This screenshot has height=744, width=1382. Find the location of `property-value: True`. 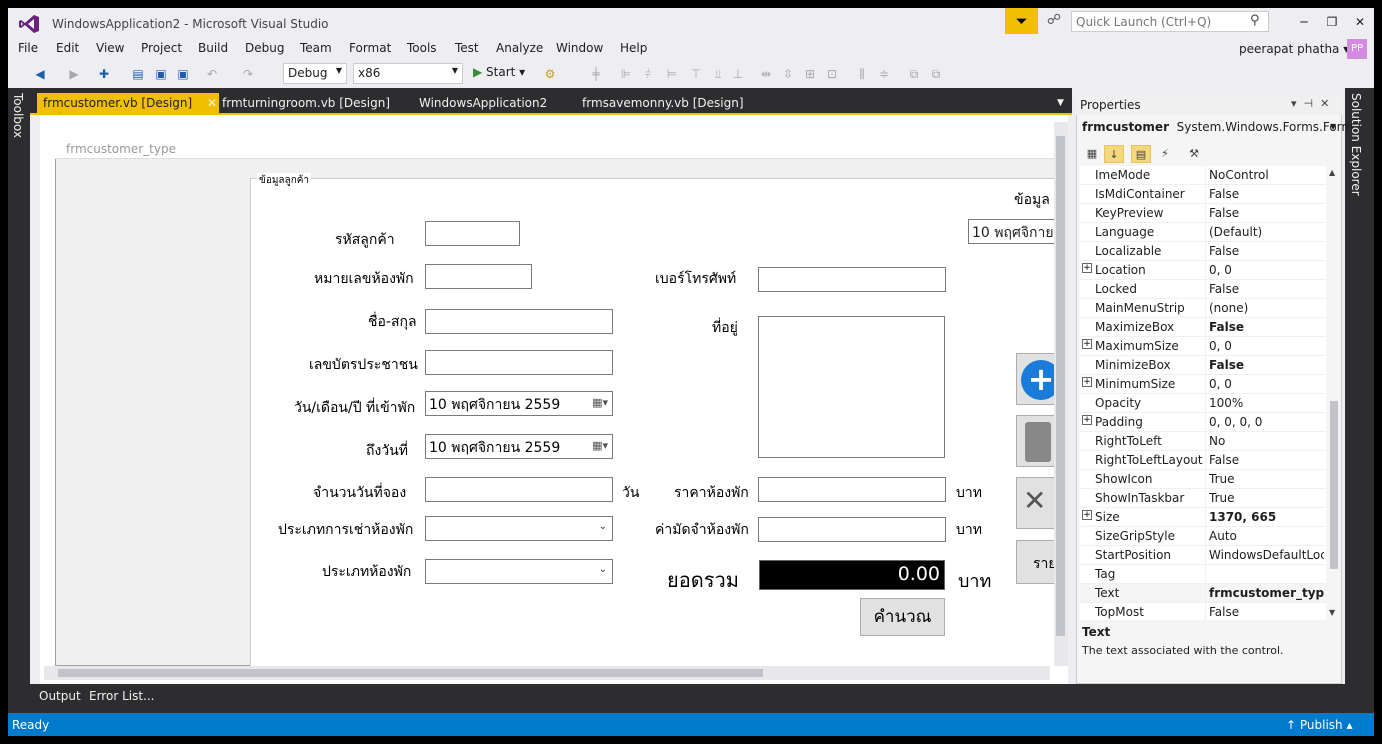

property-value: True is located at coordinates (1266, 498).